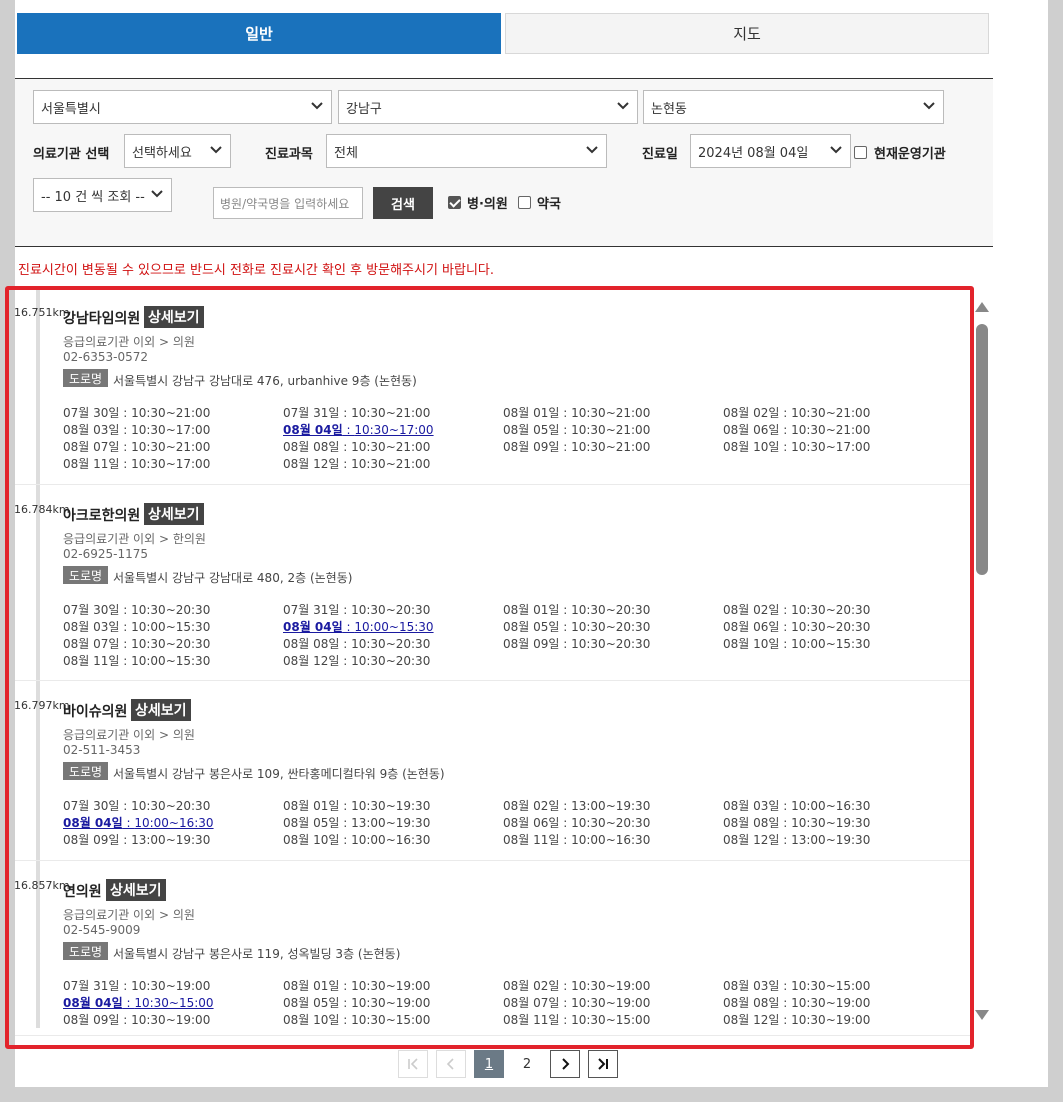  What do you see at coordinates (751, 447) in the screenshot?
I see `hours-day: 08월 10일` at bounding box center [751, 447].